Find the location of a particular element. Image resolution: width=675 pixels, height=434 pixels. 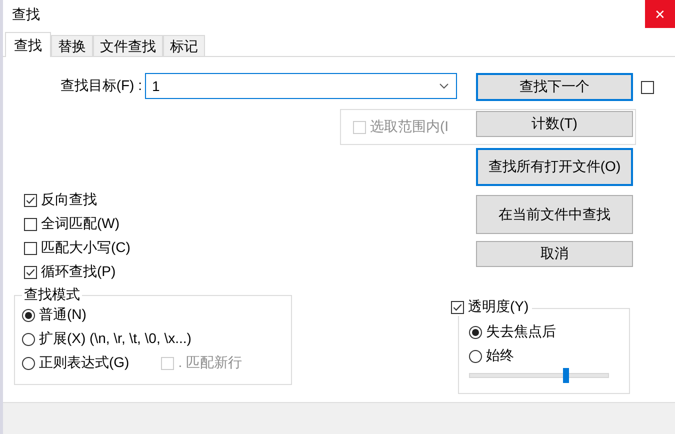

checkbox-label: 透明度(Y) is located at coordinates (498, 307).